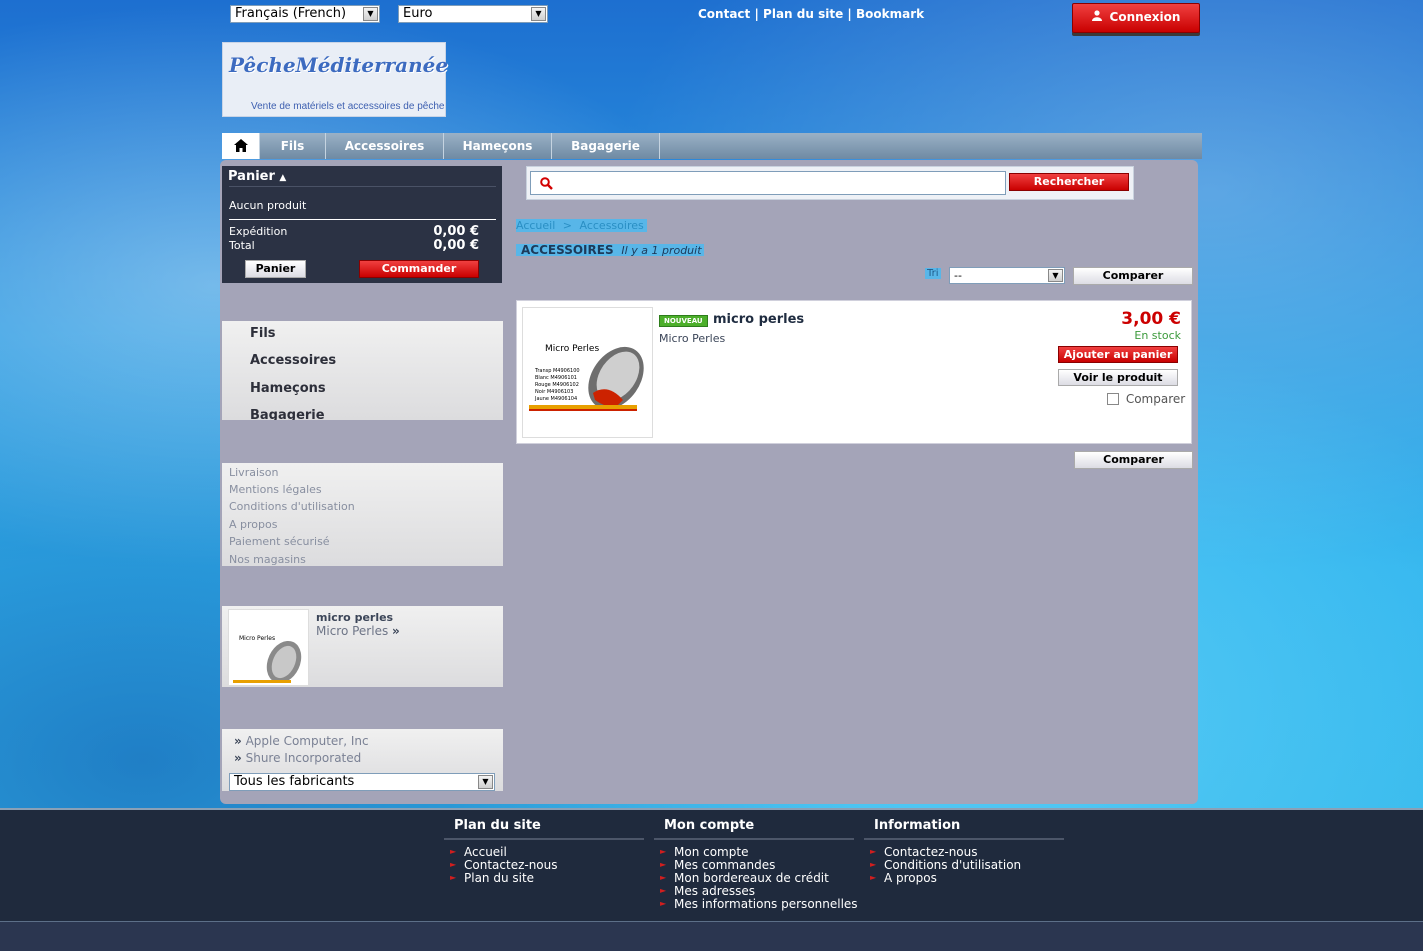  I want to click on search-icon, so click(546, 185).